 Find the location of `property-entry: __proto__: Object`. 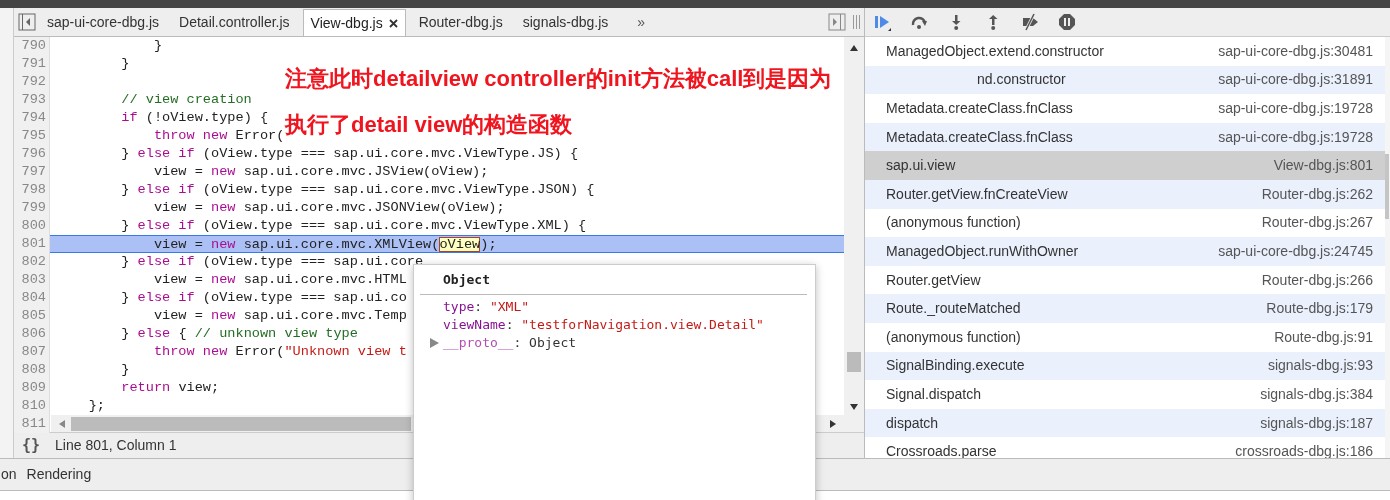

property-entry: __proto__: Object is located at coordinates (510, 342).